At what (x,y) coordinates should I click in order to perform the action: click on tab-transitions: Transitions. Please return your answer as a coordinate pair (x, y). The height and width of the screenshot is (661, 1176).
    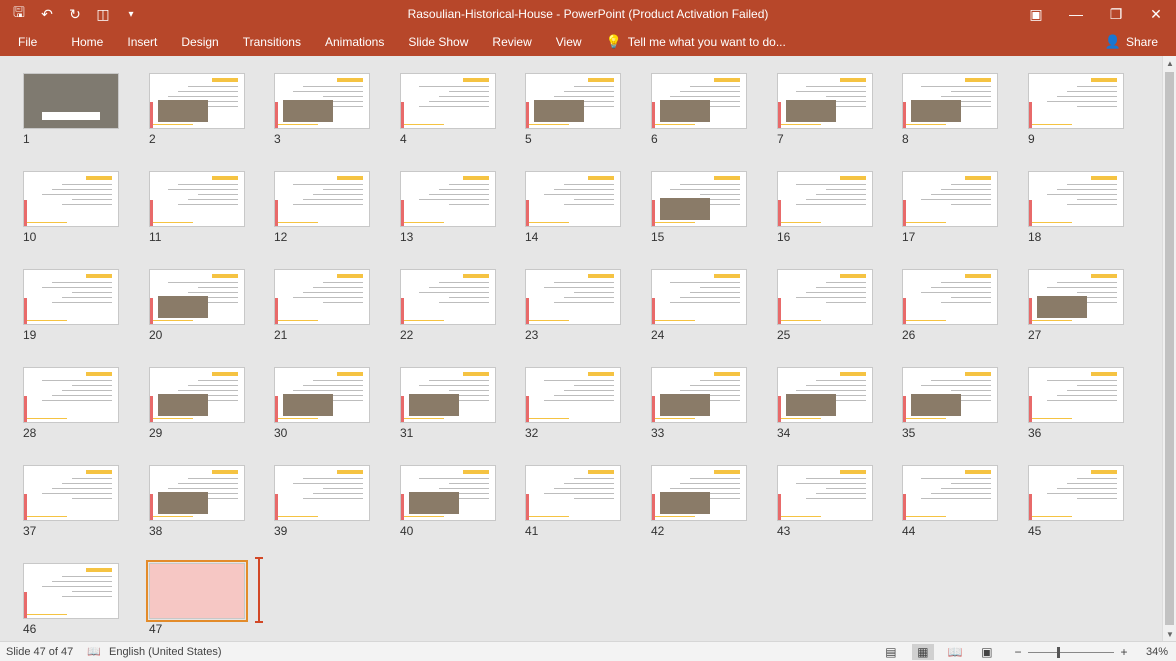
    Looking at the image, I should click on (272, 42).